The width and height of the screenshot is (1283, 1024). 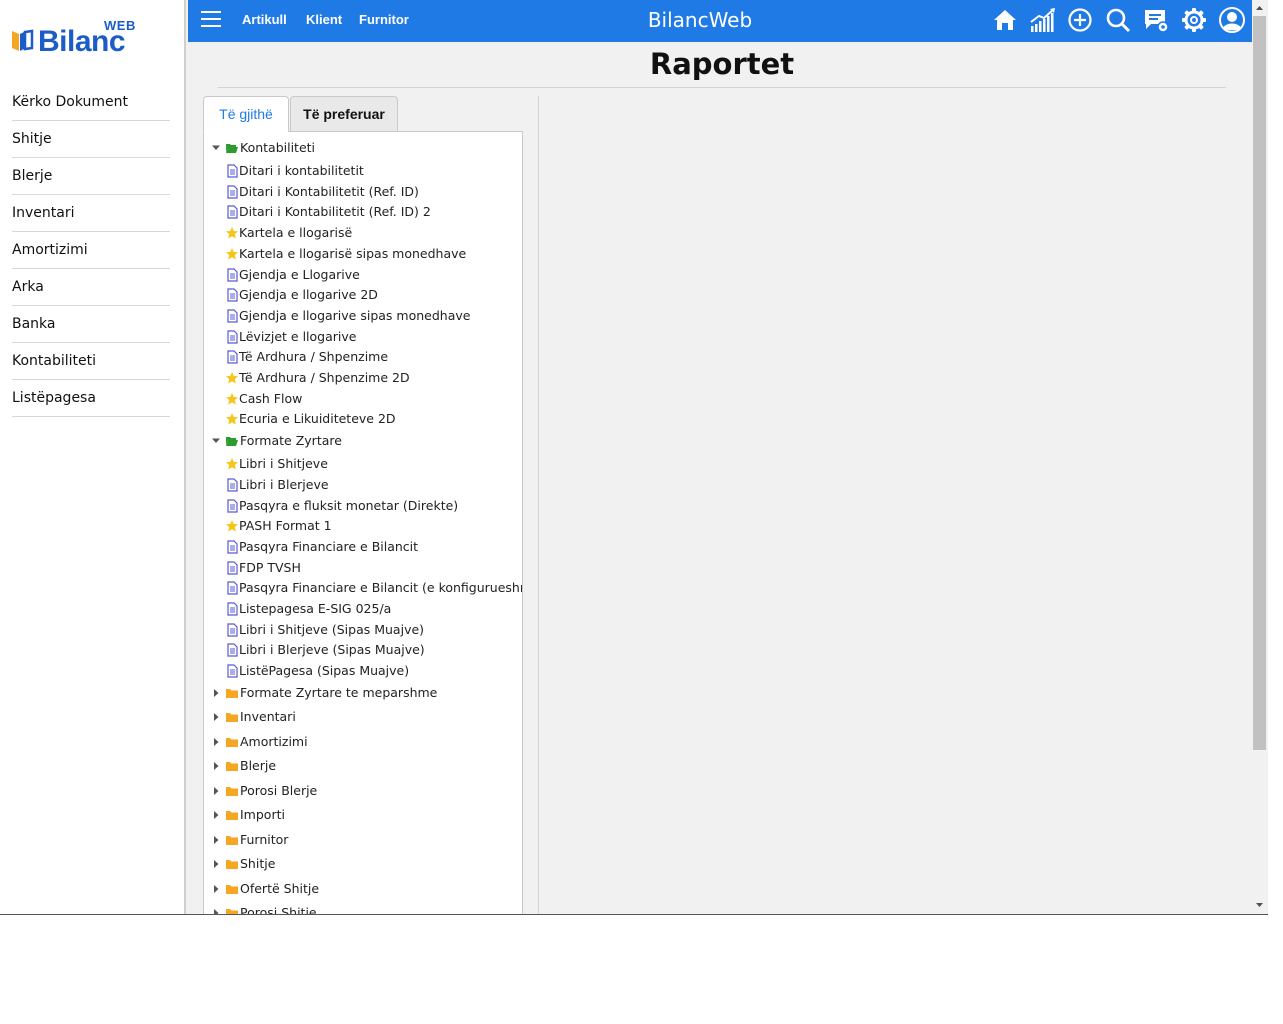 What do you see at coordinates (363, 791) in the screenshot?
I see `tree-group: Porosi Blerje` at bounding box center [363, 791].